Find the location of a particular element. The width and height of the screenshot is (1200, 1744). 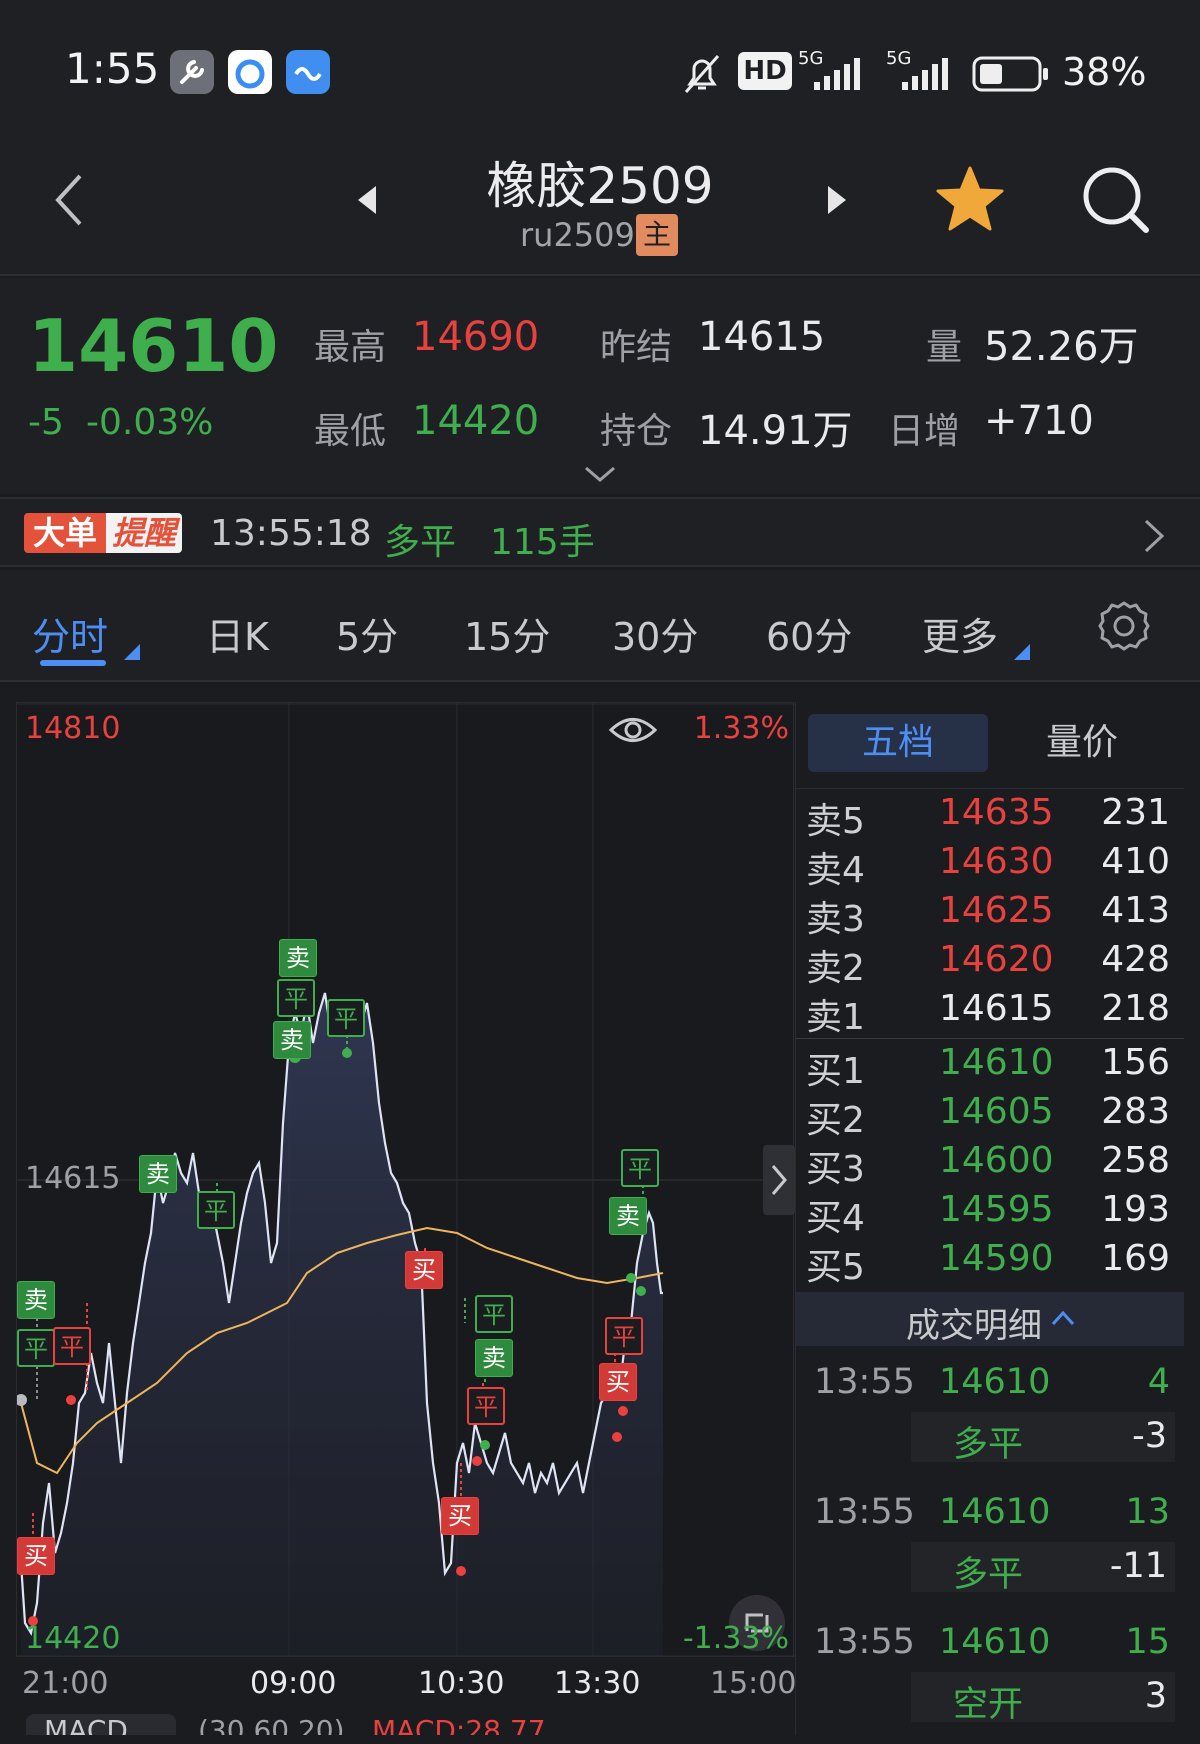

trade-type: 多平 is located at coordinates (988, 1575).